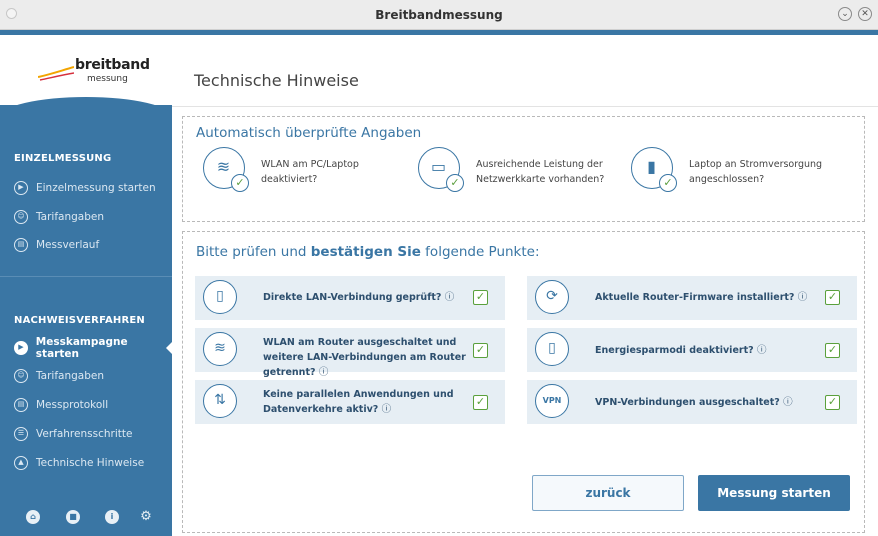 Image resolution: width=878 pixels, height=536 pixels. I want to click on info-icon: i, so click(112, 517).